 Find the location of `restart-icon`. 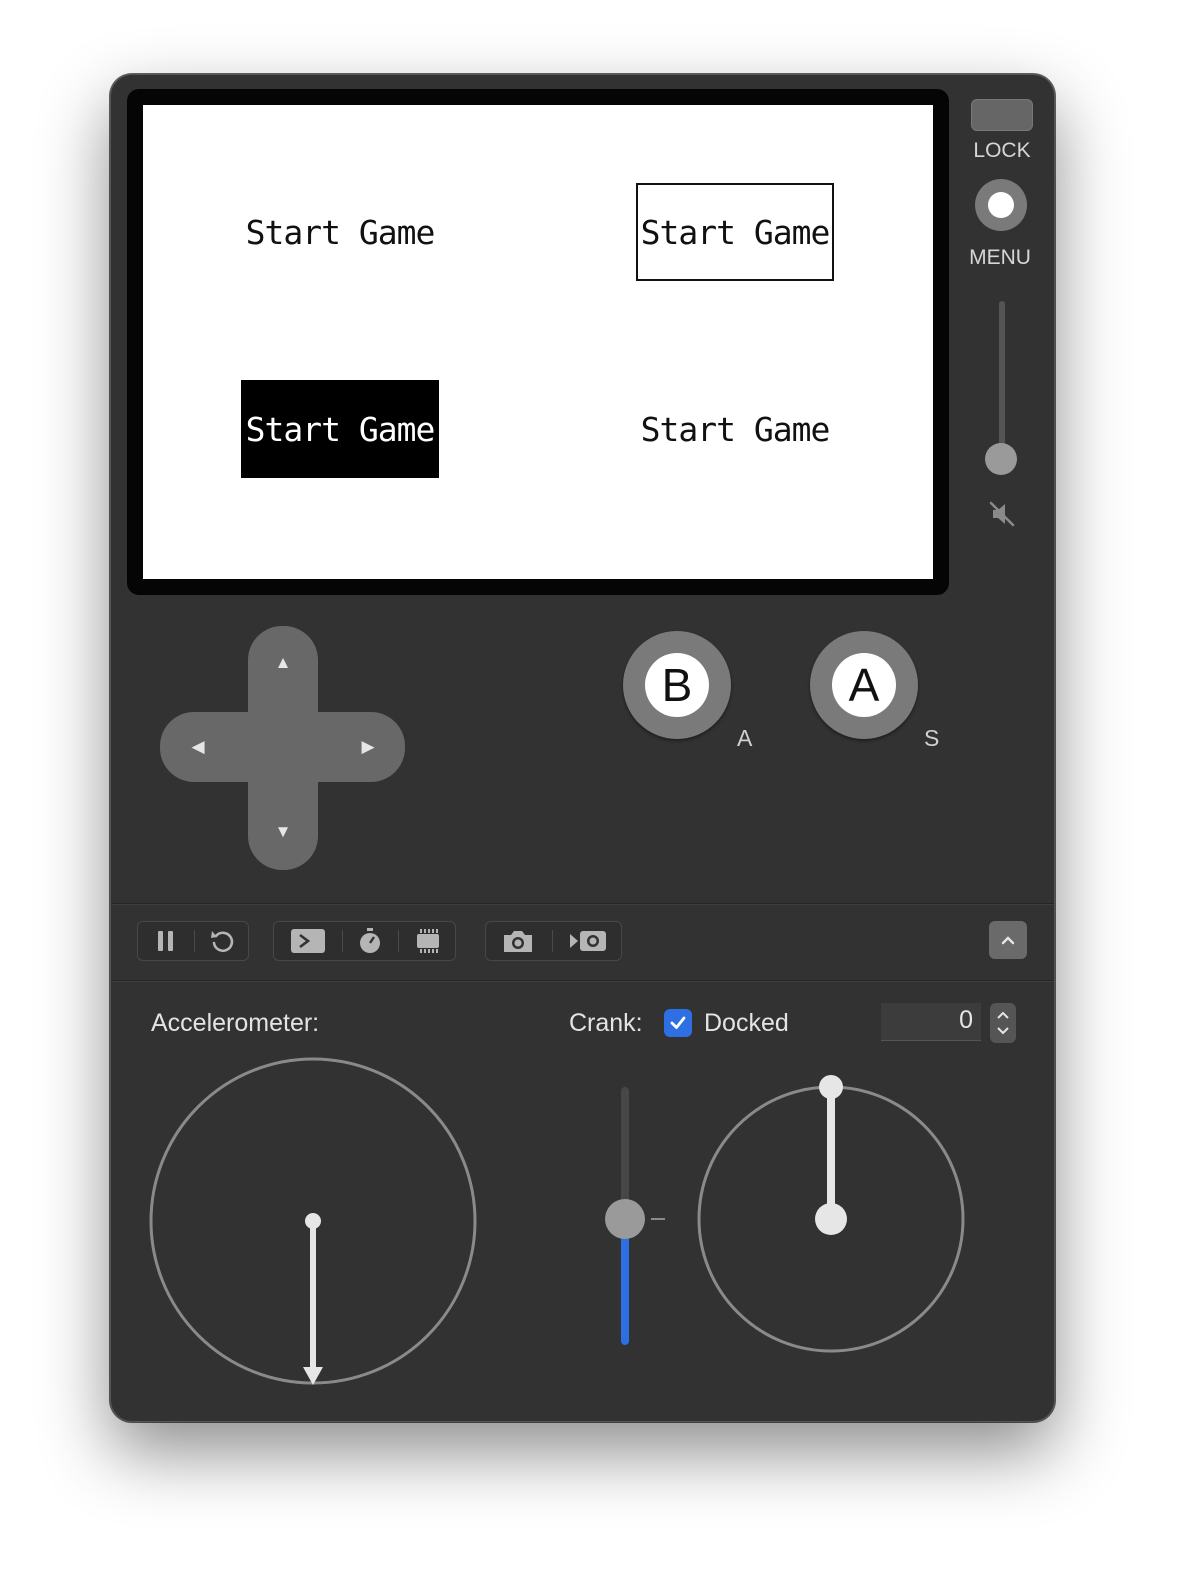

restart-icon is located at coordinates (222, 941).